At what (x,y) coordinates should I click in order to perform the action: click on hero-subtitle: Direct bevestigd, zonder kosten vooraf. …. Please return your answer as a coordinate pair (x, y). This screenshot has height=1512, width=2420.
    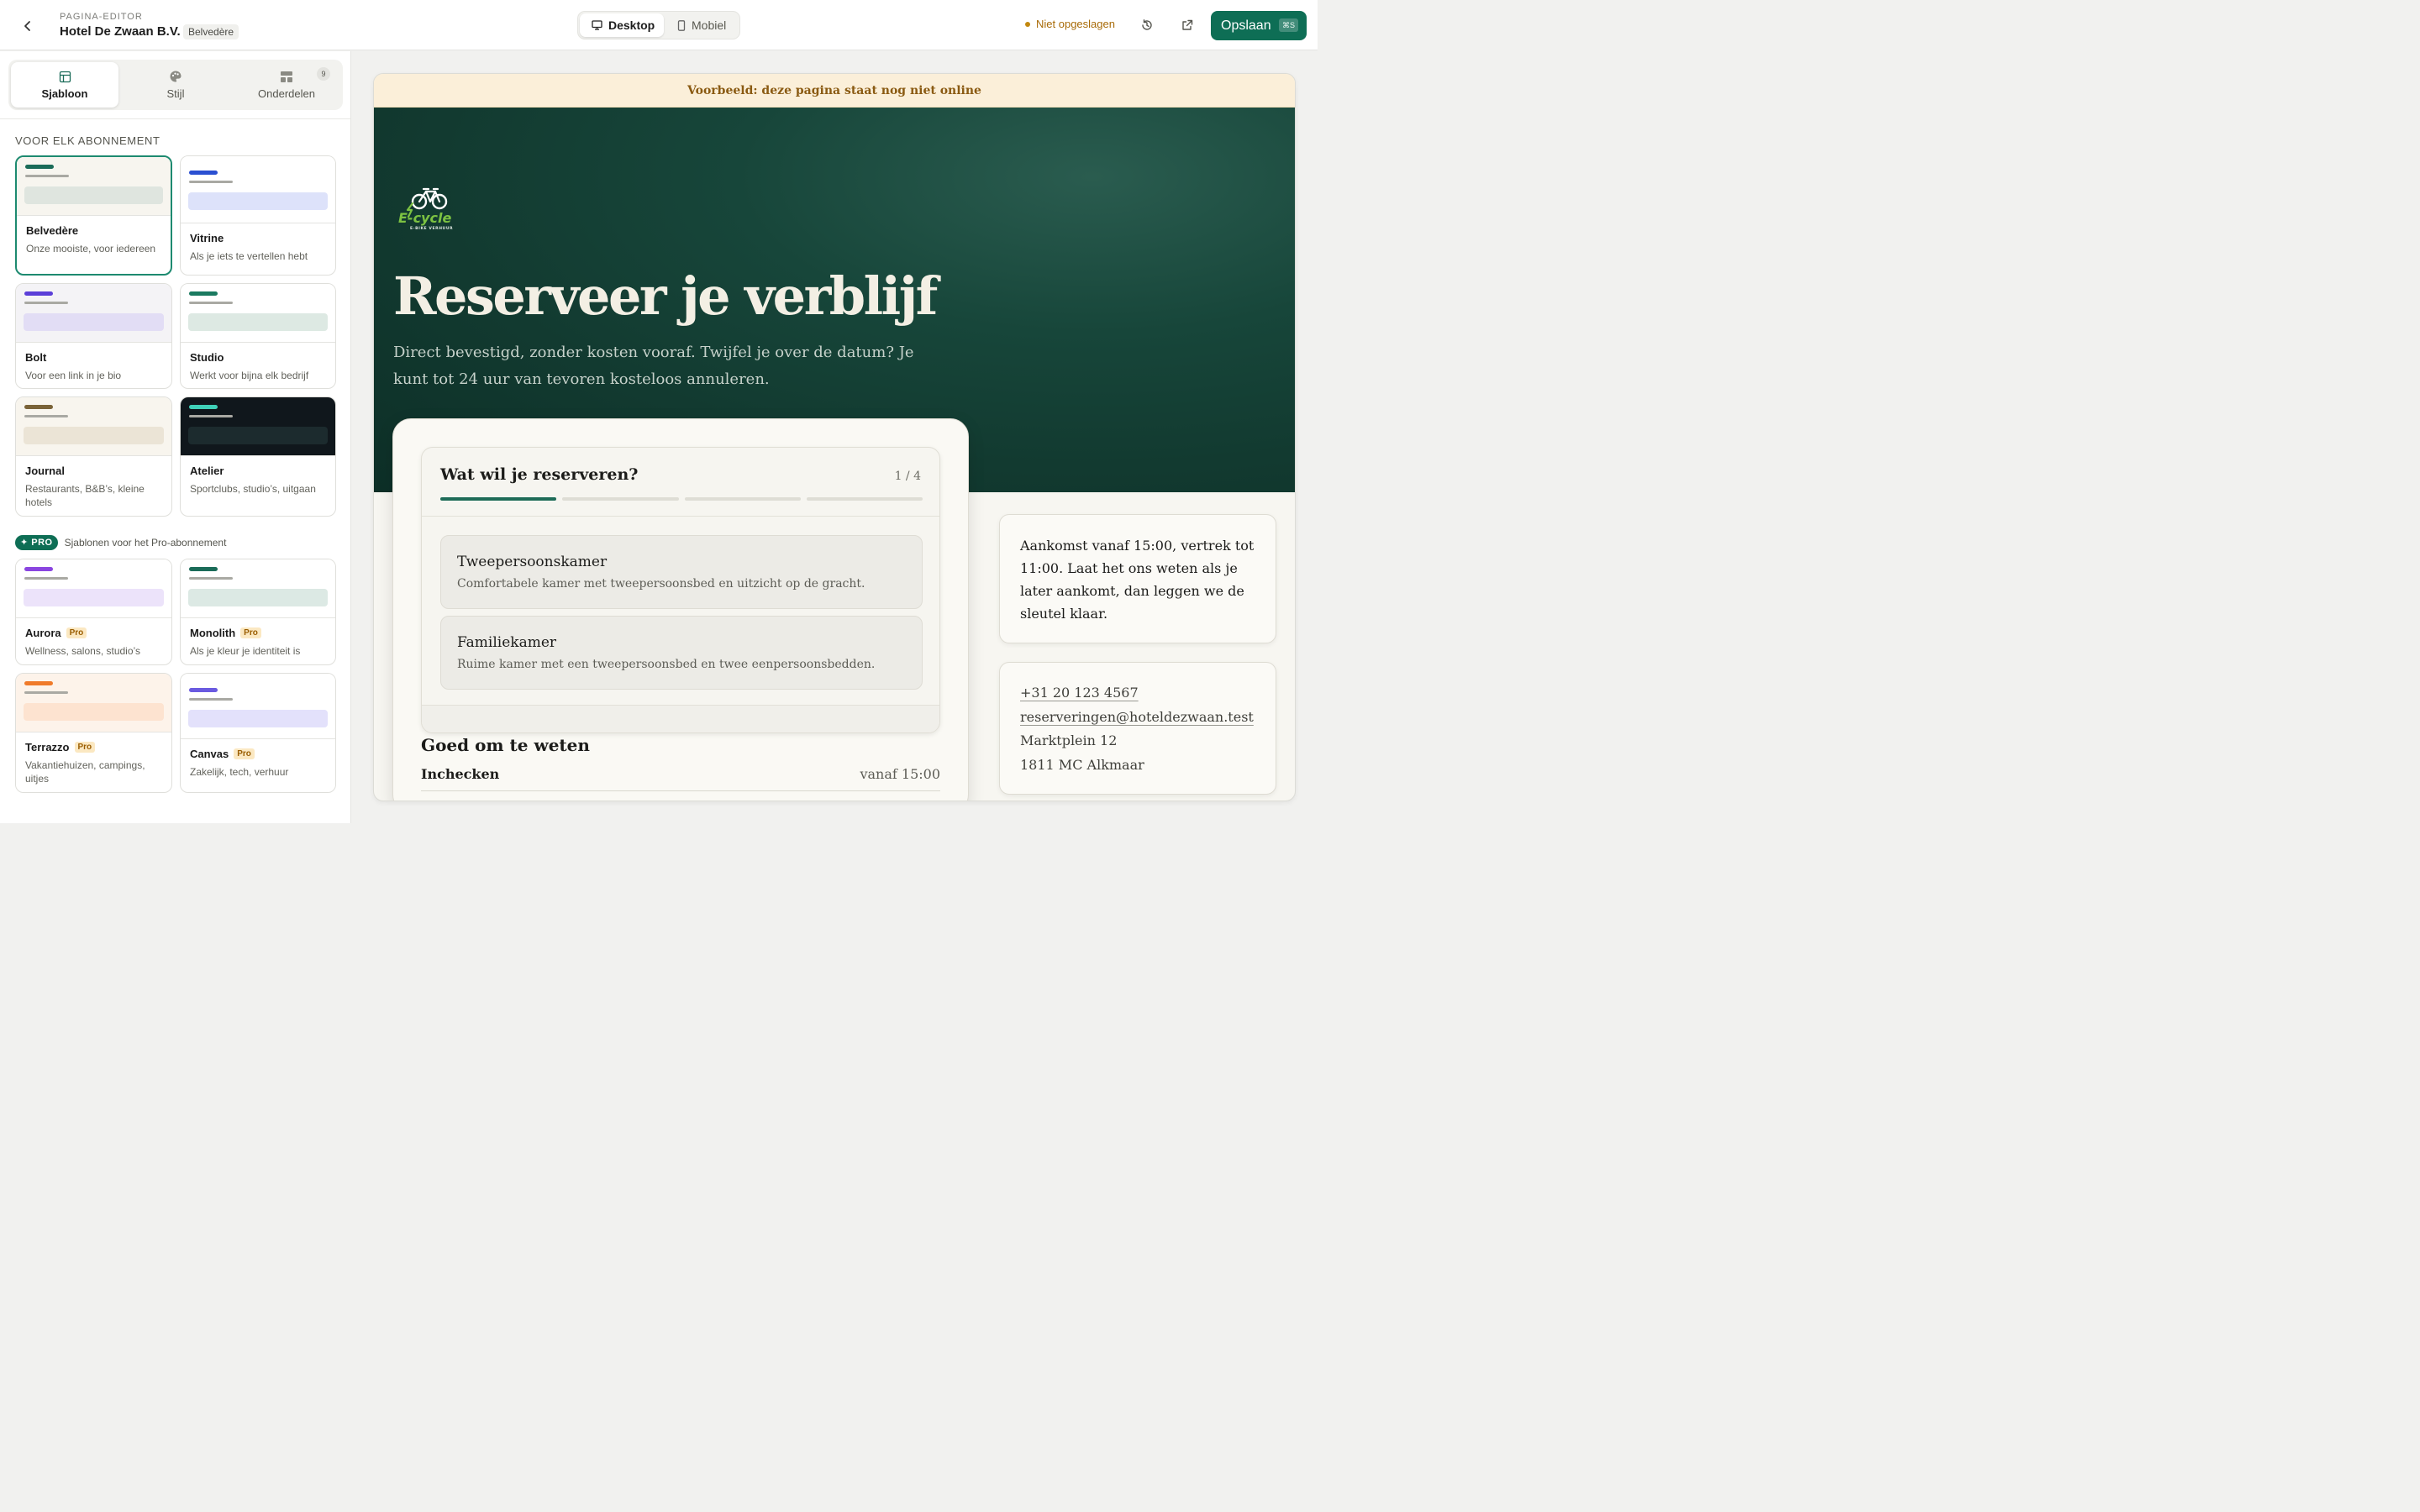
    Looking at the image, I should click on (653, 366).